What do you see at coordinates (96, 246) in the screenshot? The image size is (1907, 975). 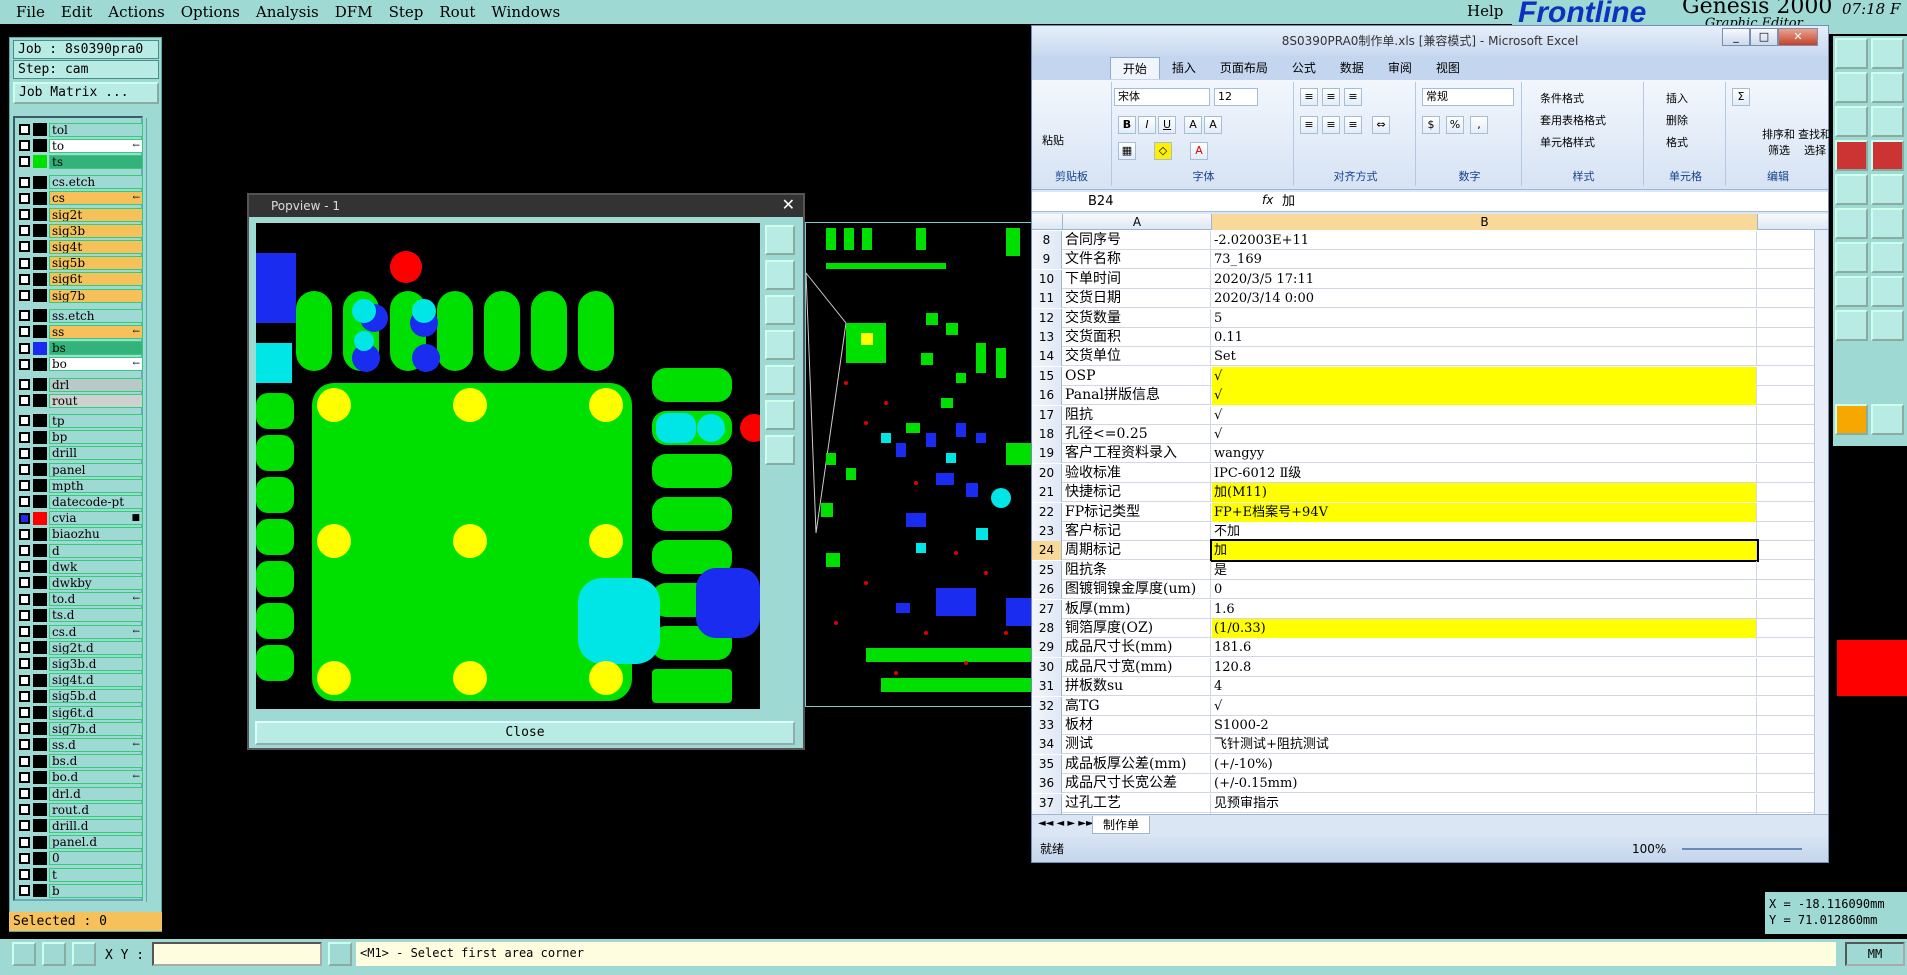 I see `layer-name: sig4t` at bounding box center [96, 246].